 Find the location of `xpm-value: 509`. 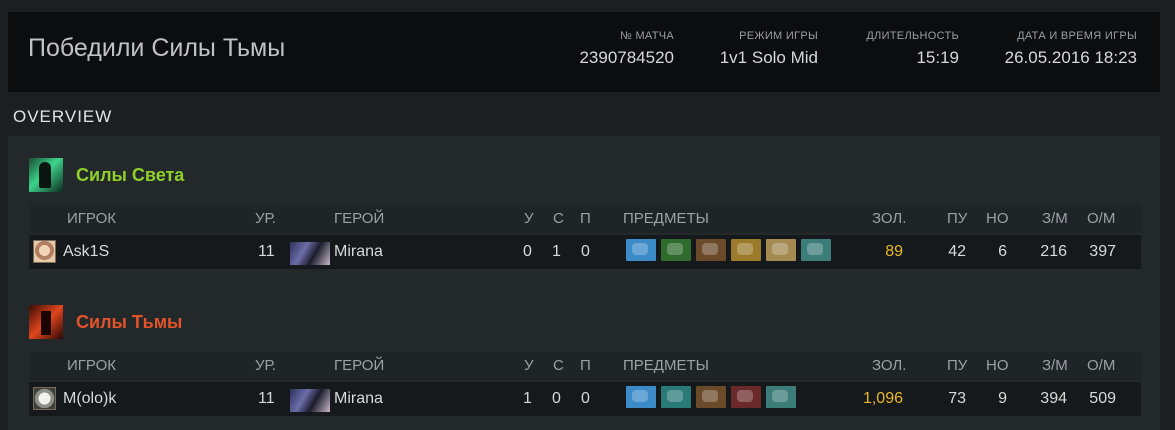

xpm-value: 509 is located at coordinates (1102, 398).